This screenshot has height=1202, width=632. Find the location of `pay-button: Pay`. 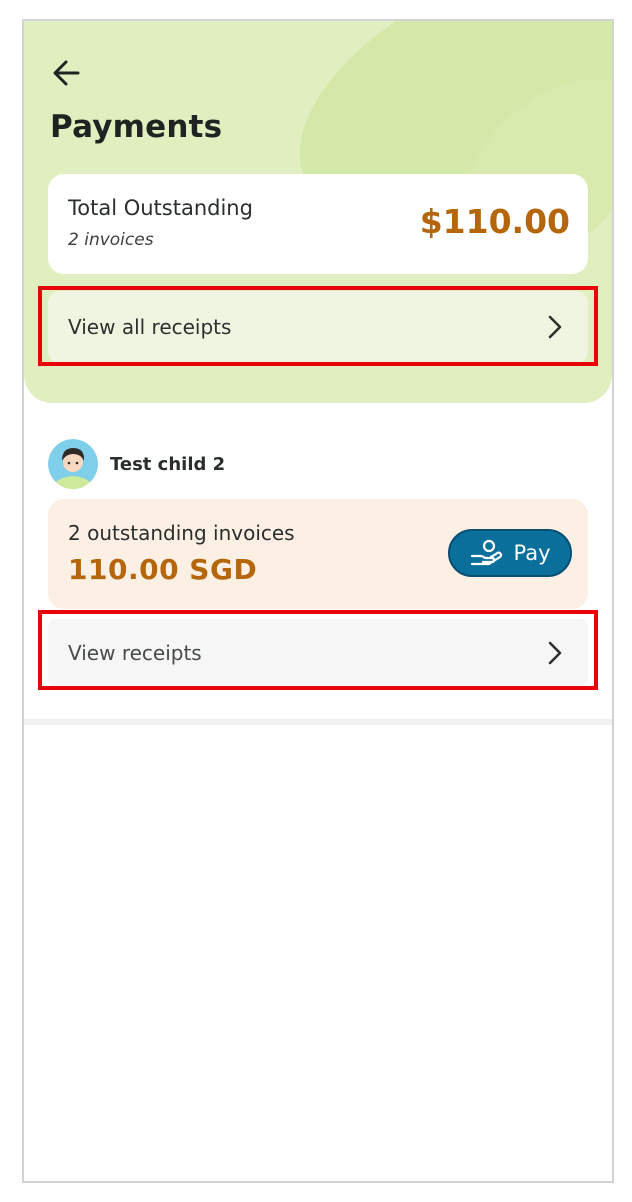

pay-button: Pay is located at coordinates (510, 553).